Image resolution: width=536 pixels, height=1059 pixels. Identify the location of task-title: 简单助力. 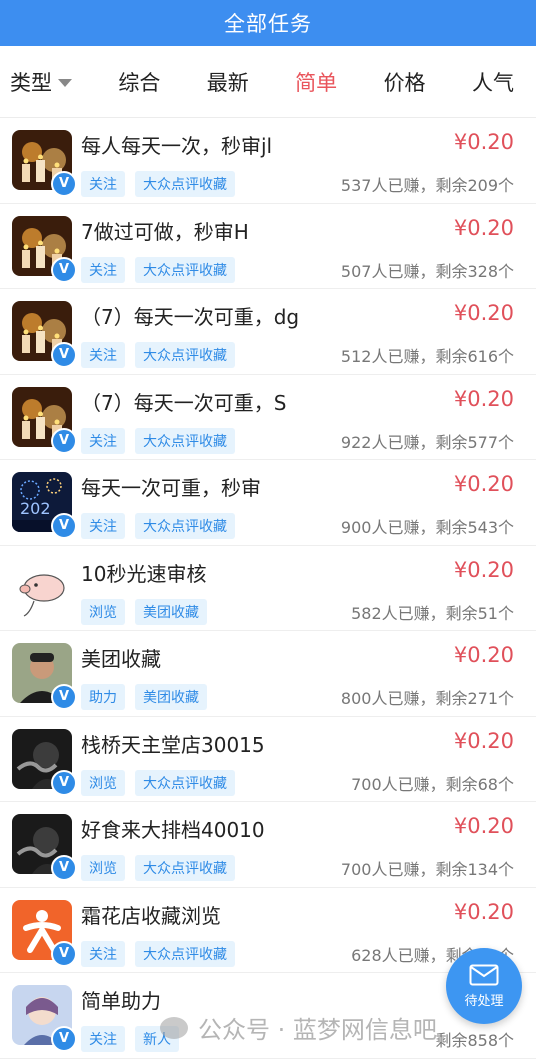
(121, 1001).